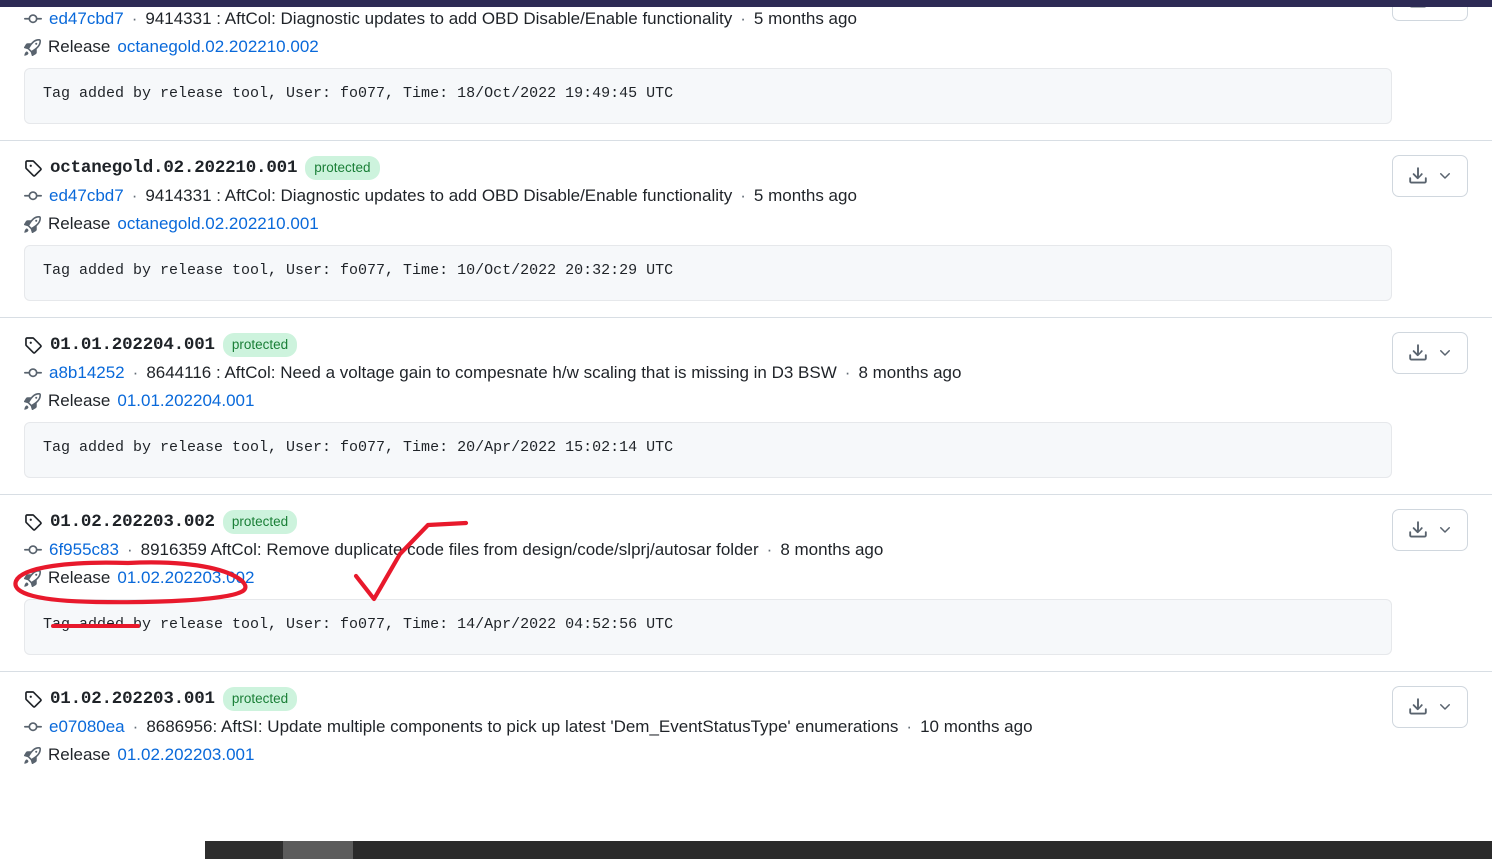 This screenshot has height=859, width=1492. Describe the element at coordinates (84, 550) in the screenshot. I see `commit-sha-link: 6f955c83` at that location.